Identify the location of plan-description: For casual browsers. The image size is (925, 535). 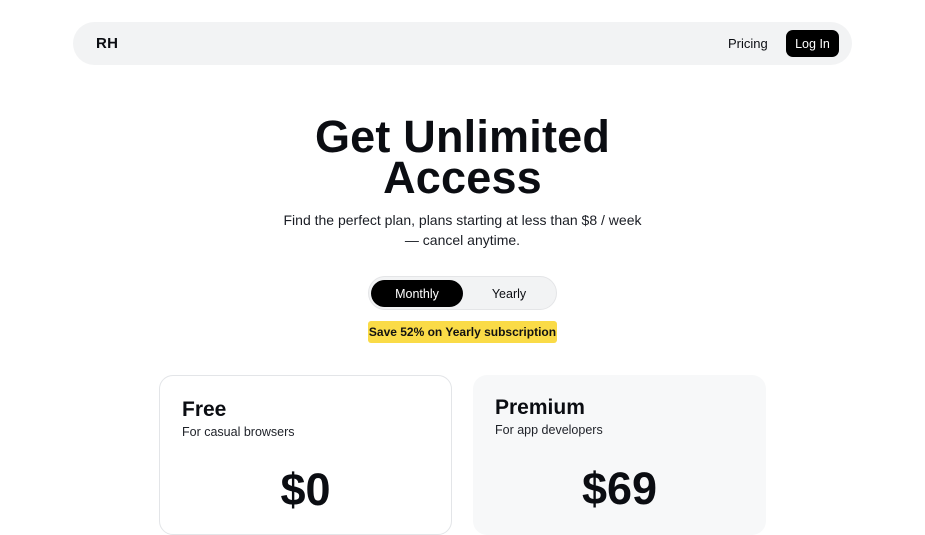
(238, 432).